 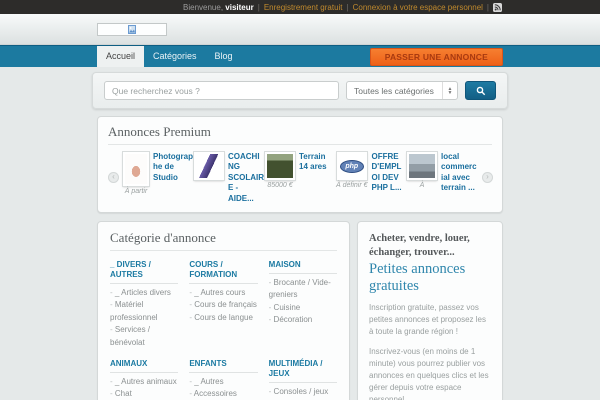 I want to click on search-button, so click(x=480, y=90).